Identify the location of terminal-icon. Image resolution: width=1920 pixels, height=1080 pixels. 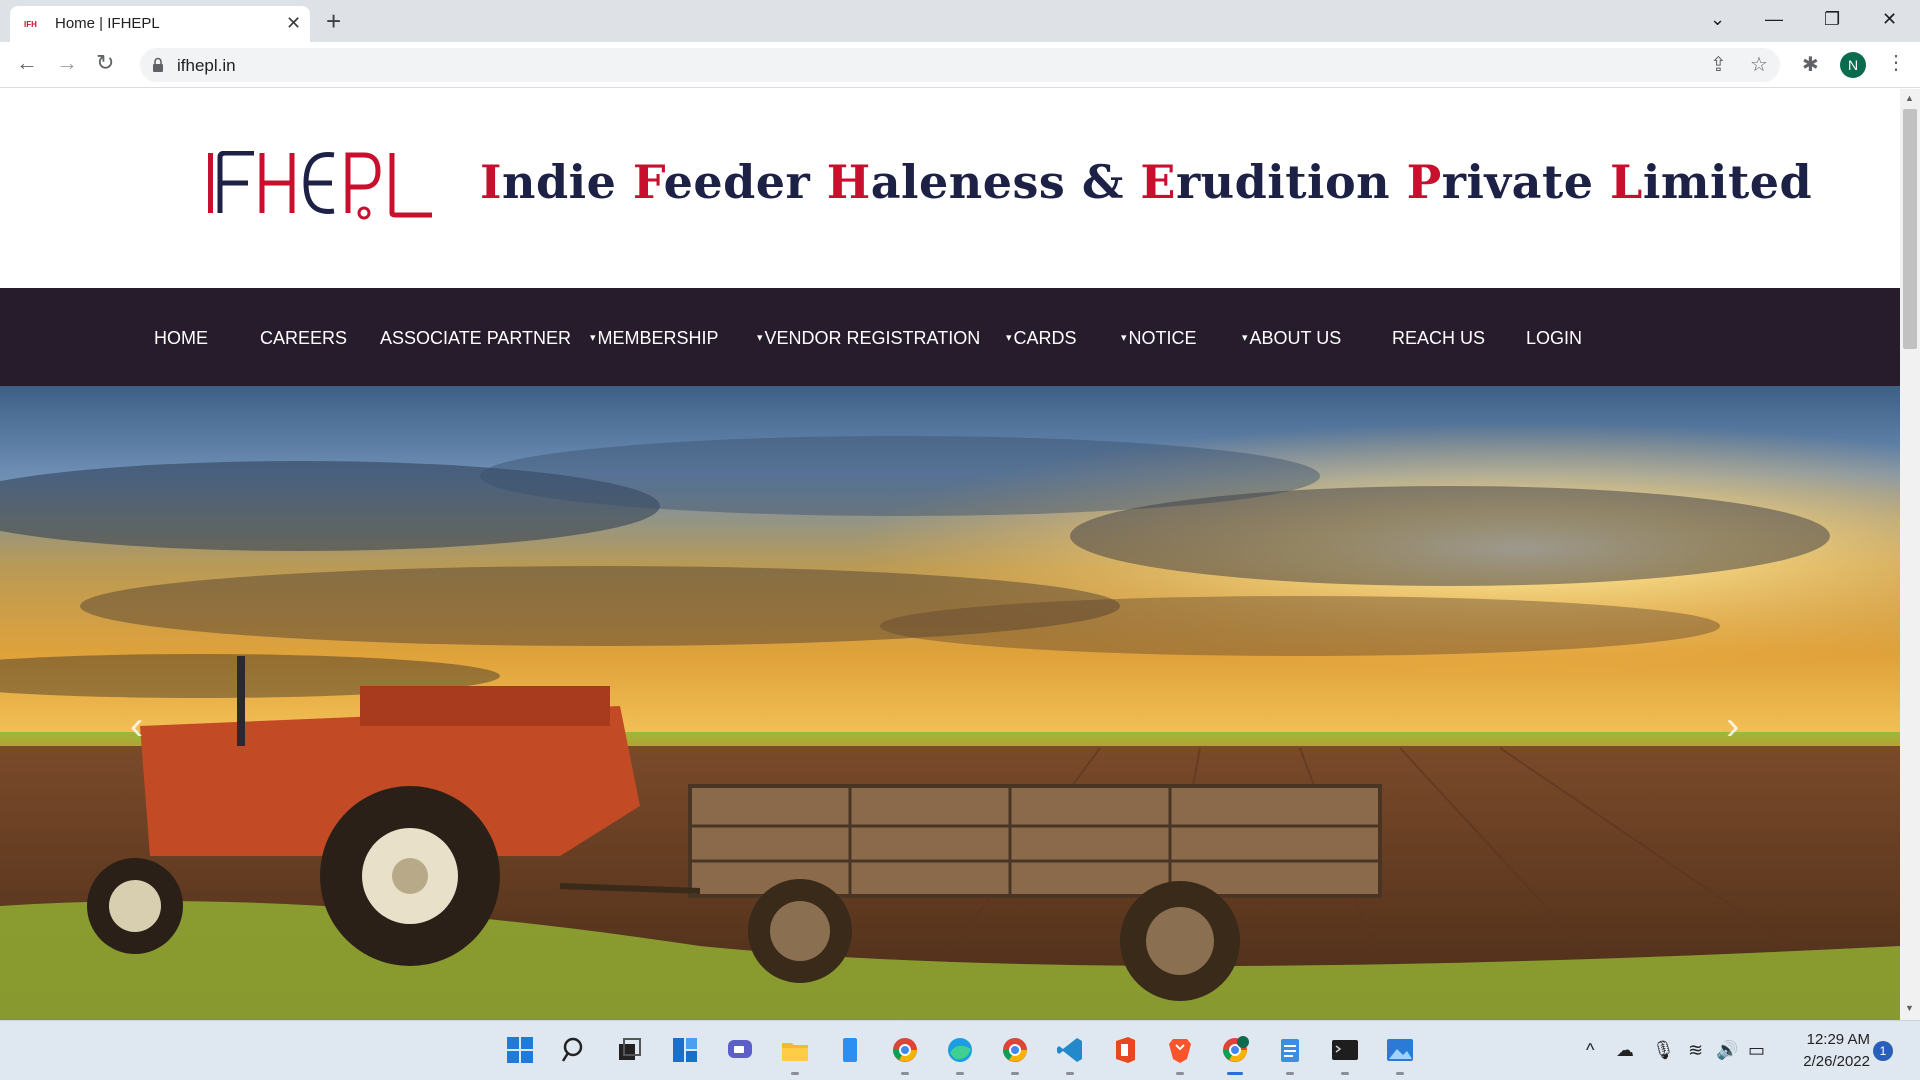
(1345, 1050).